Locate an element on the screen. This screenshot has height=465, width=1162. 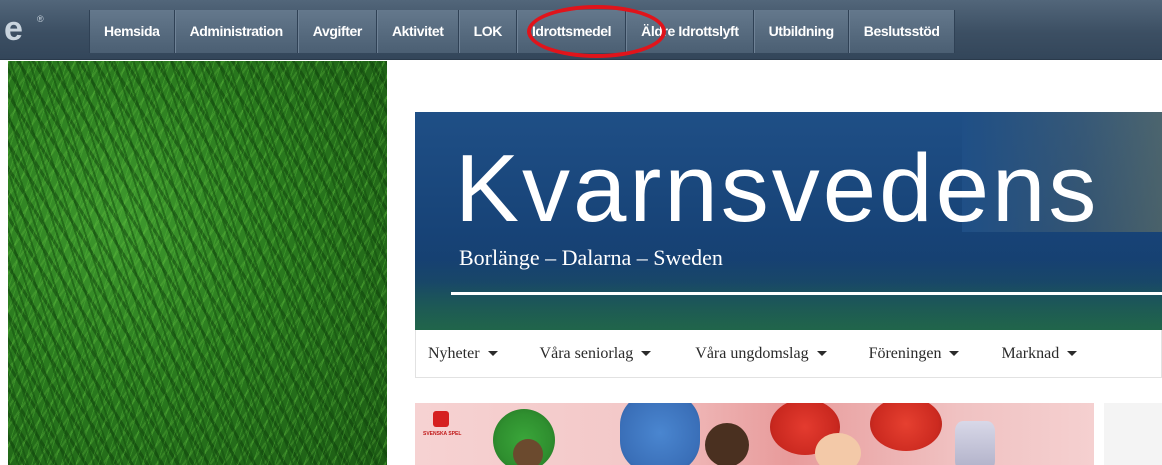
menu-item-label: Nyheter is located at coordinates (454, 353).